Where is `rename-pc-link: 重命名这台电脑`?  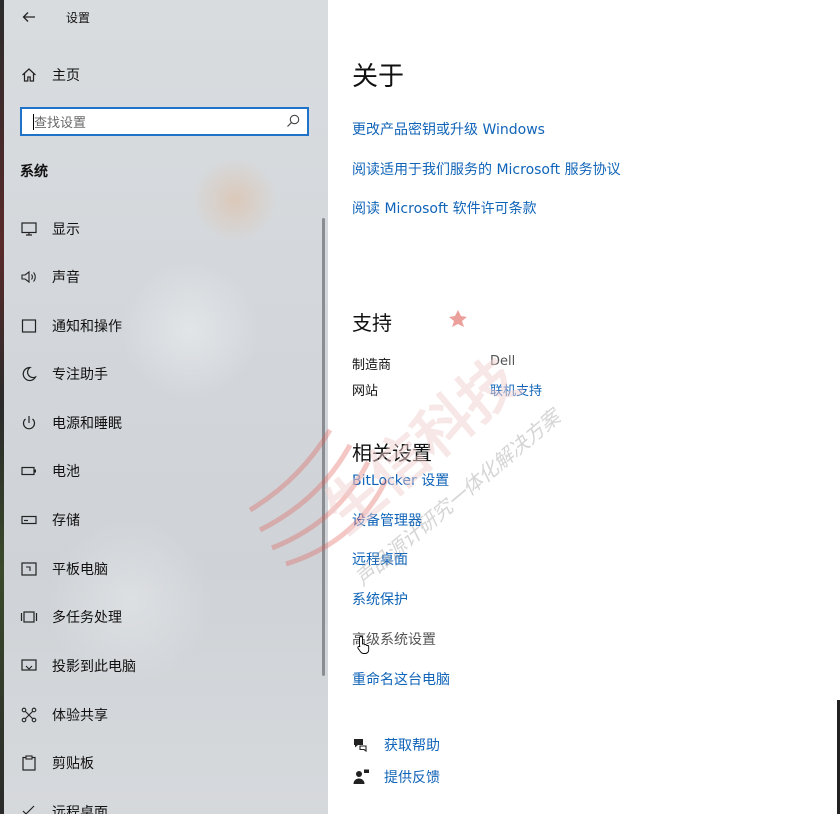 rename-pc-link: 重命名这台电脑 is located at coordinates (401, 679).